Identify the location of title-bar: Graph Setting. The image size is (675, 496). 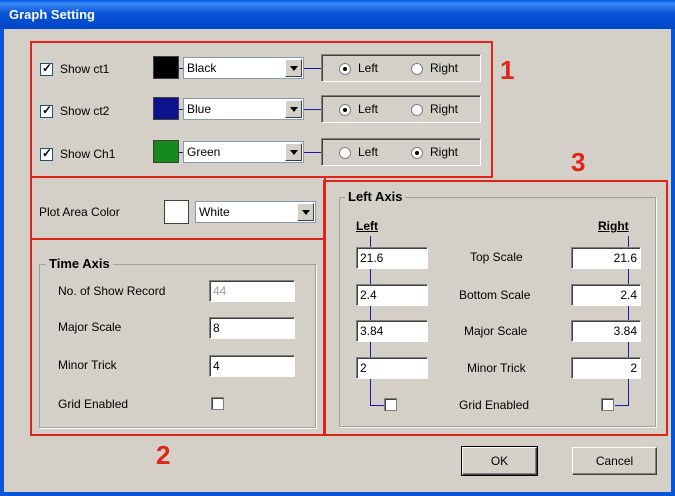
(337, 14).